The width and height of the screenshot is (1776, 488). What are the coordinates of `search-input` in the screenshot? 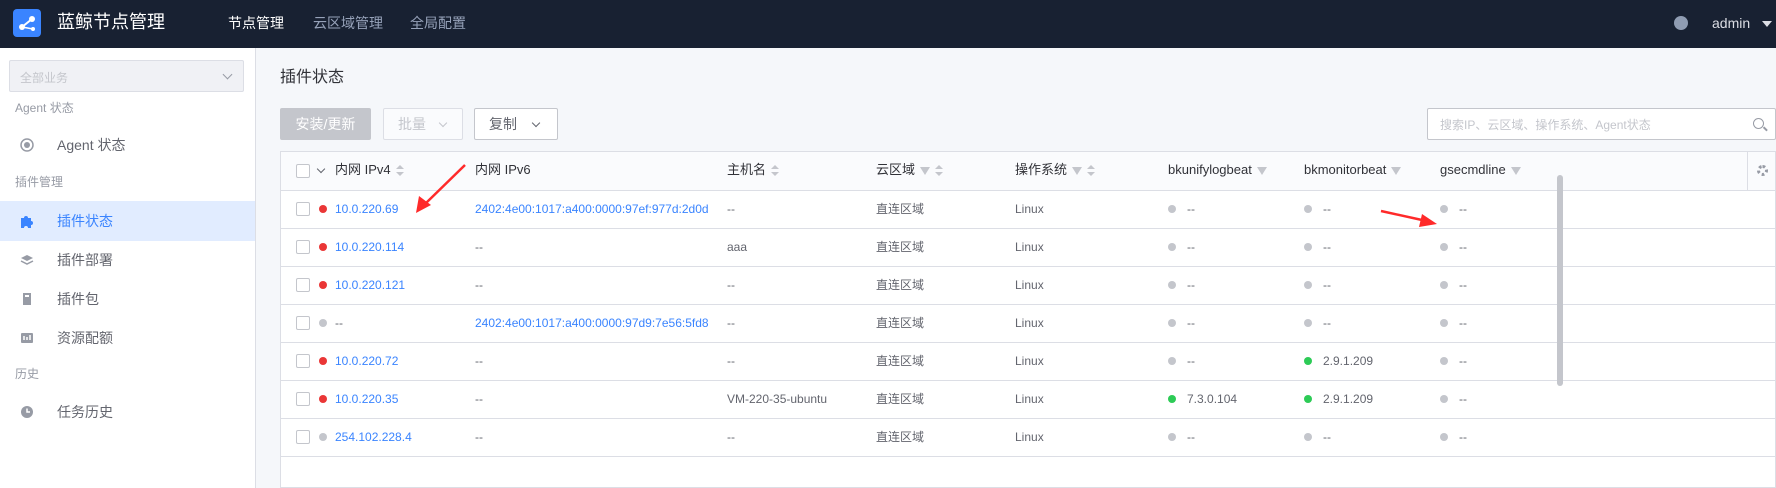 It's located at (1585, 125).